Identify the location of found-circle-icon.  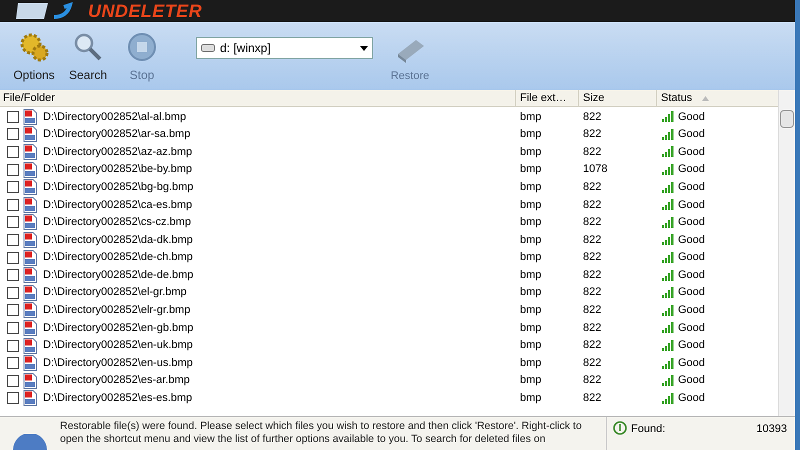
(620, 428).